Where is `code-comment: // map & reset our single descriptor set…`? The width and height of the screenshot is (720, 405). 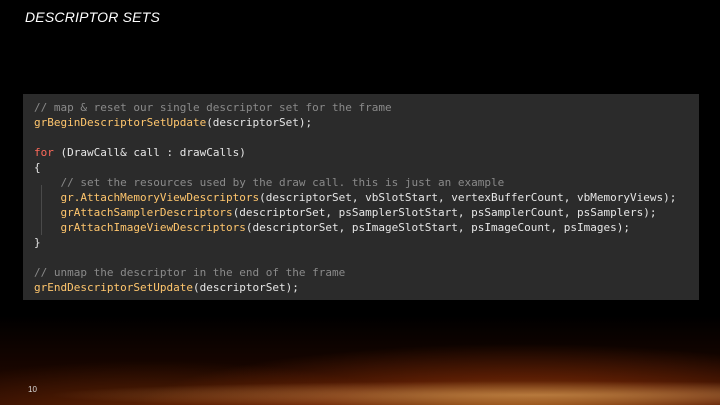
code-comment: // map & reset our single descriptor set… is located at coordinates (213, 107).